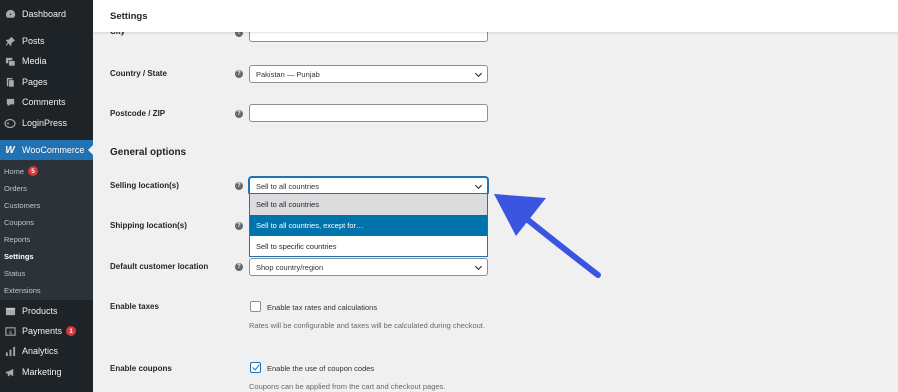 This screenshot has height=392, width=898. I want to click on submenu-item-label: Extensions, so click(22, 290).